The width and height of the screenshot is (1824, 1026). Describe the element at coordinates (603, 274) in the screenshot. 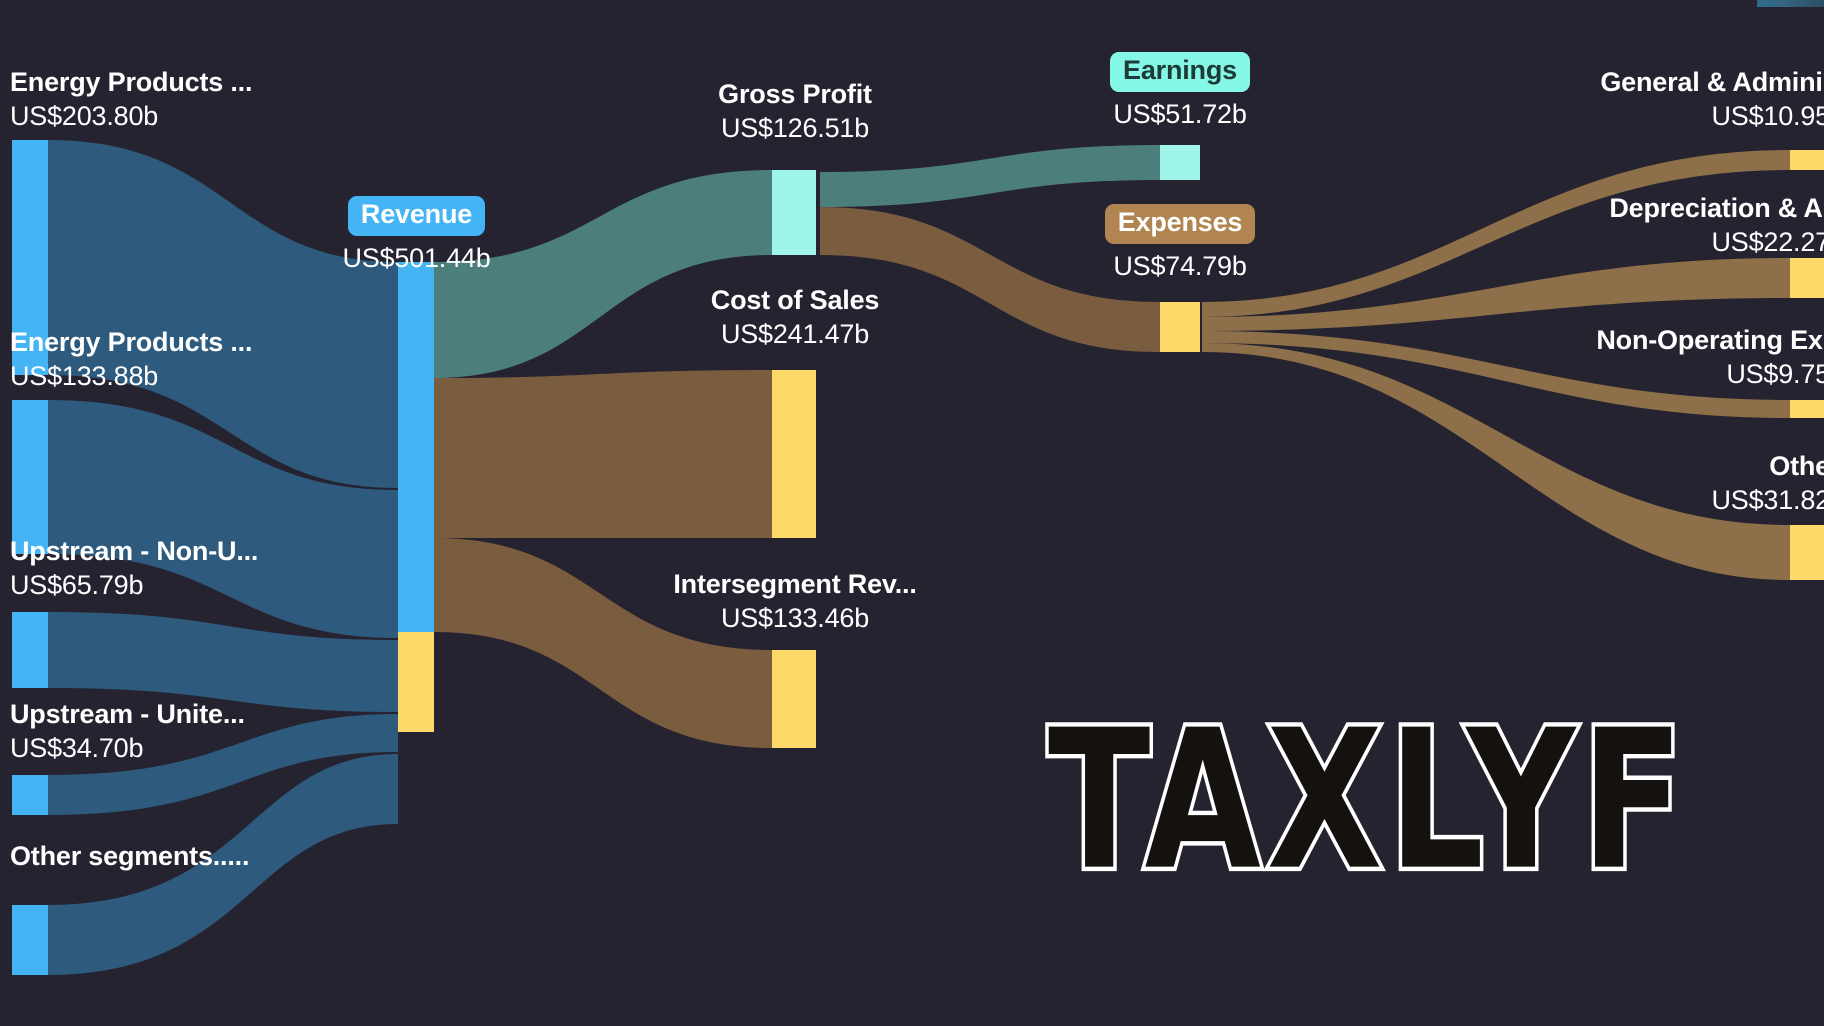

I see `link-revenue-to-gross-profit` at that location.